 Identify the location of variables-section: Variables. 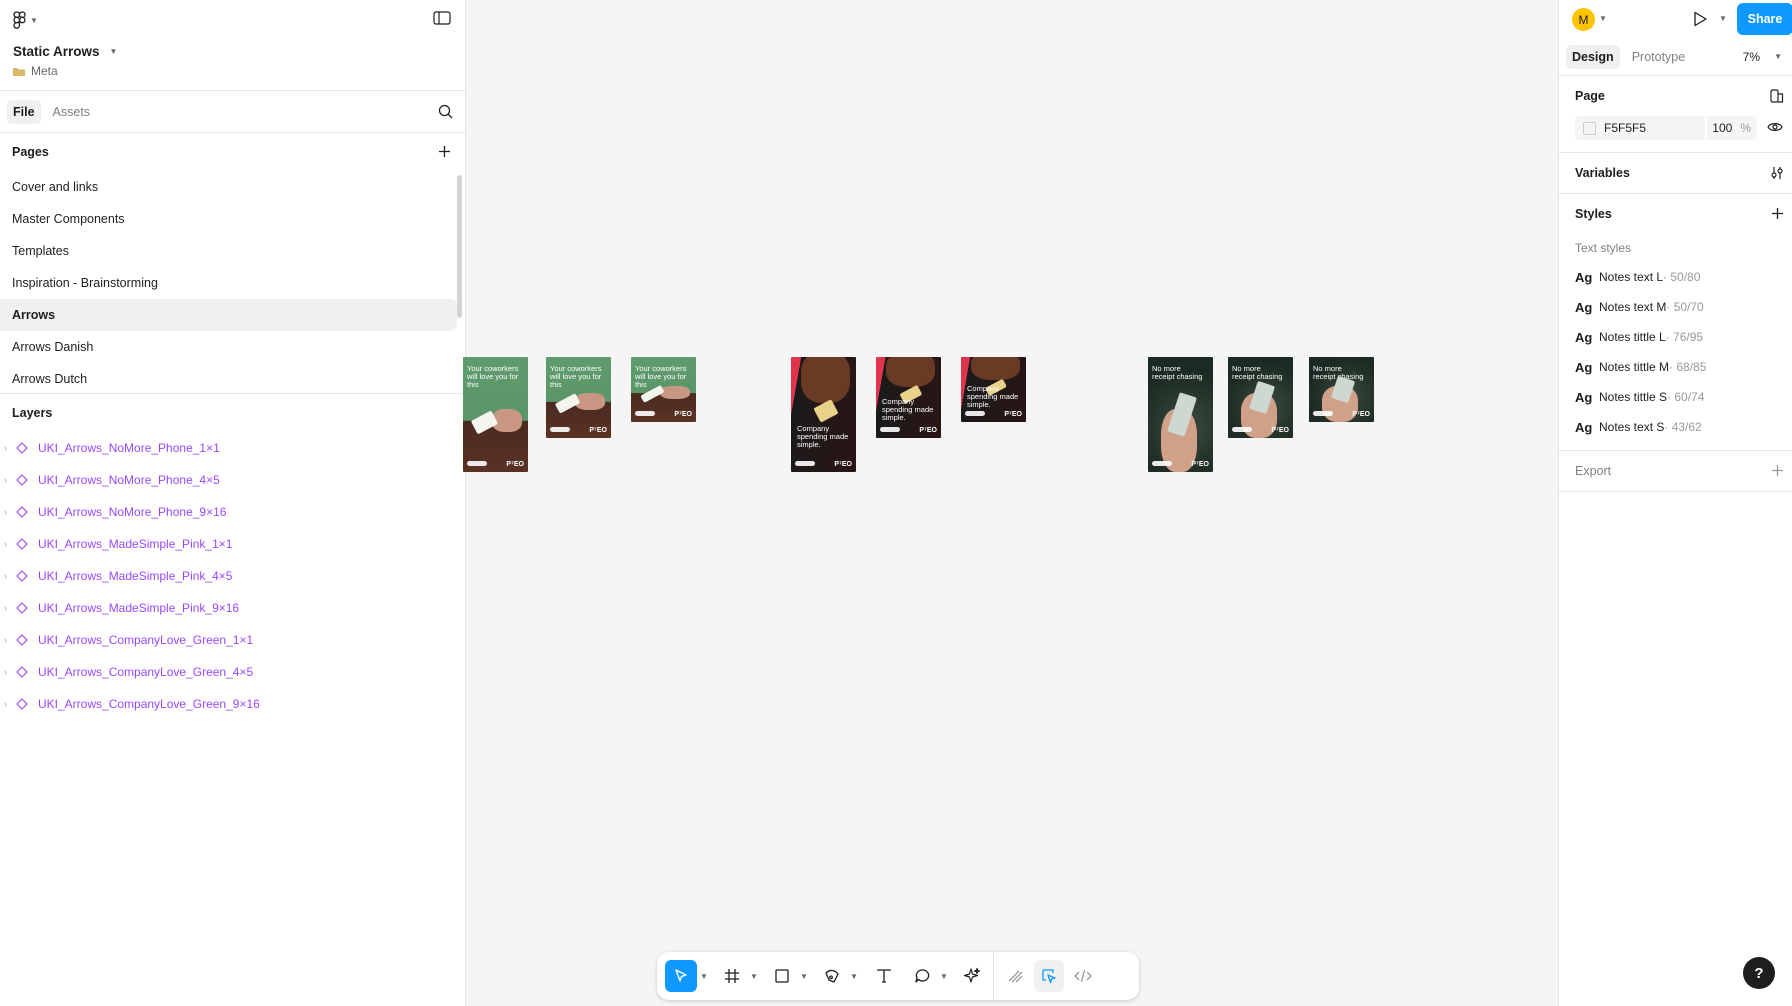
(1675, 173).